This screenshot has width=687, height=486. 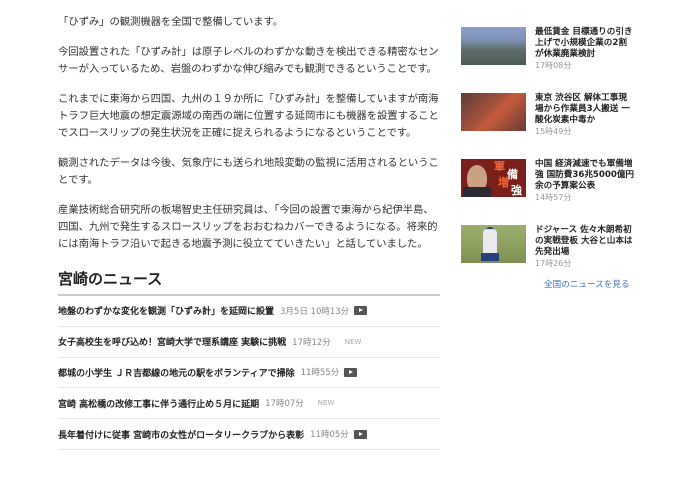 I want to click on news-thumbnail-fire-trucks, so click(x=493, y=112).